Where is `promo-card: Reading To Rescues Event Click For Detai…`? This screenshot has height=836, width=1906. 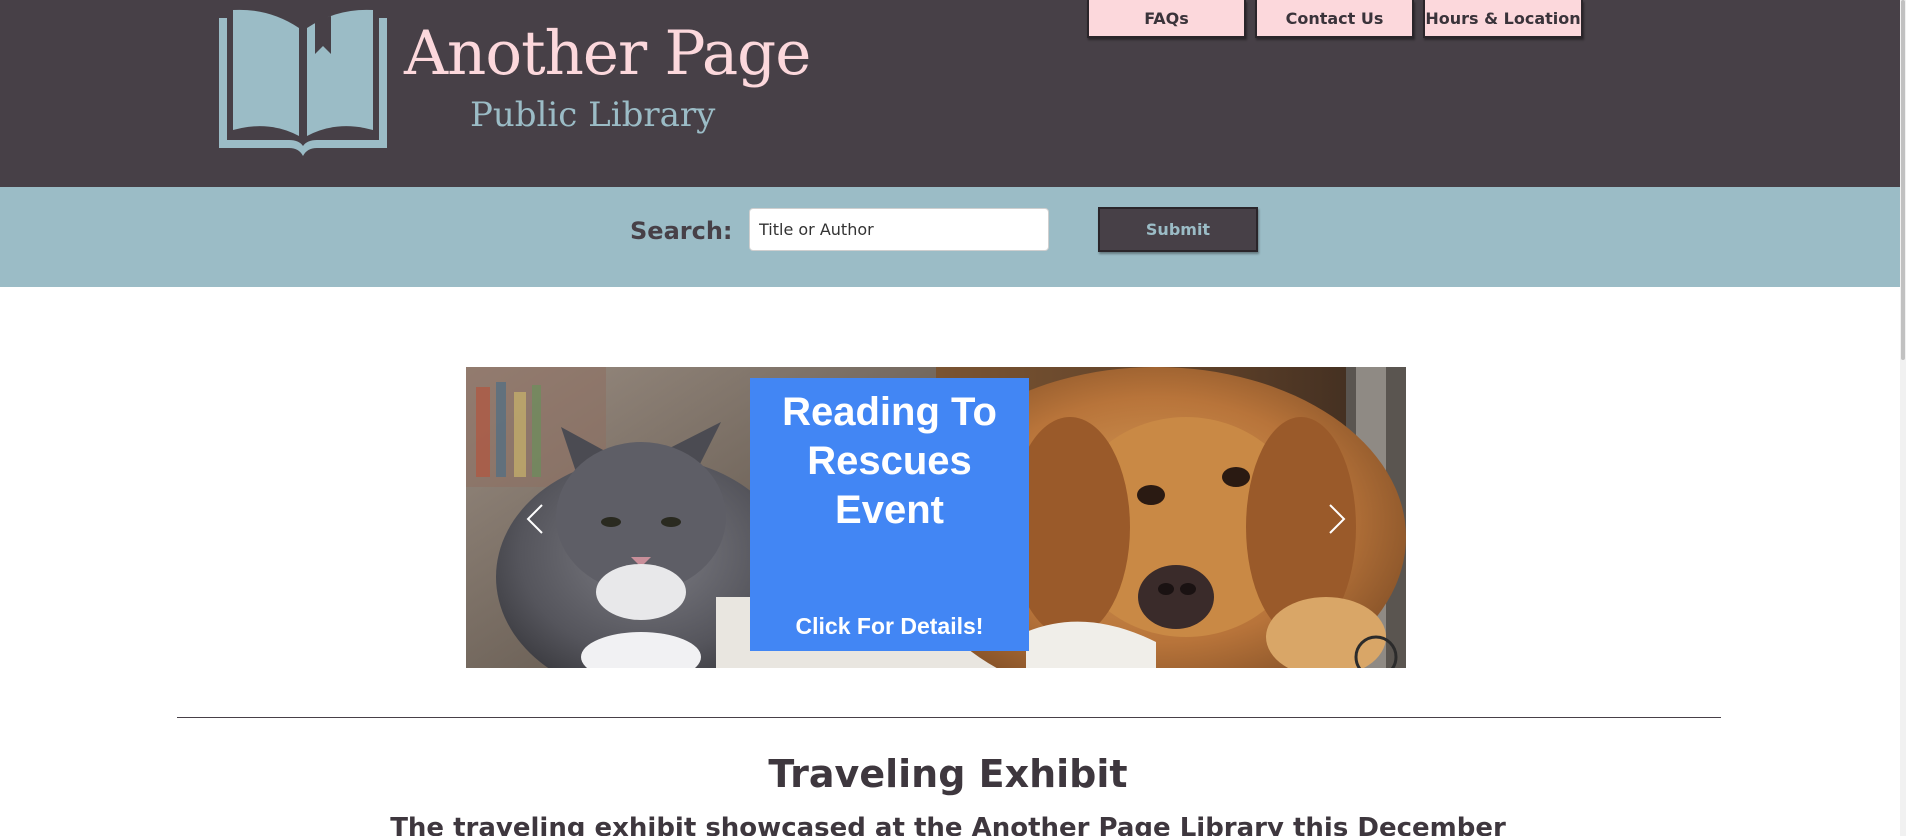 promo-card: Reading To Rescues Event Click For Detai… is located at coordinates (889, 514).